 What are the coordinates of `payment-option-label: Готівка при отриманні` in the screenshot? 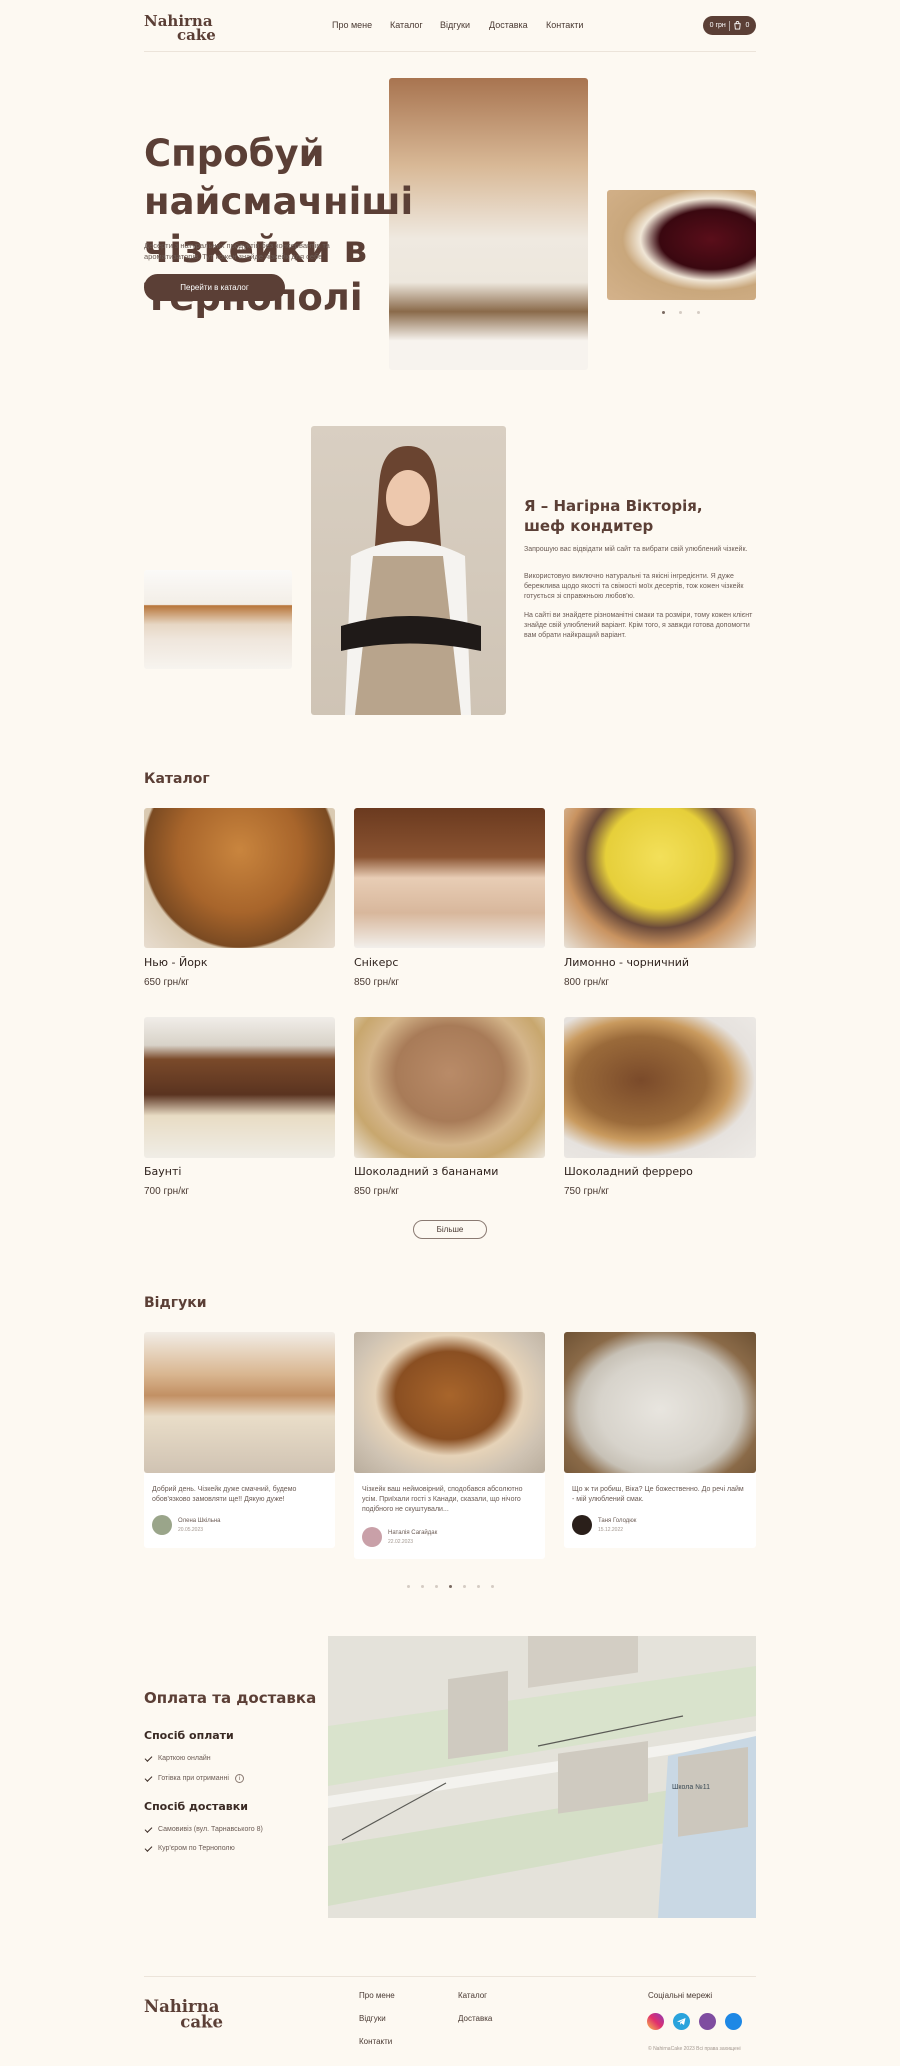 It's located at (193, 1778).